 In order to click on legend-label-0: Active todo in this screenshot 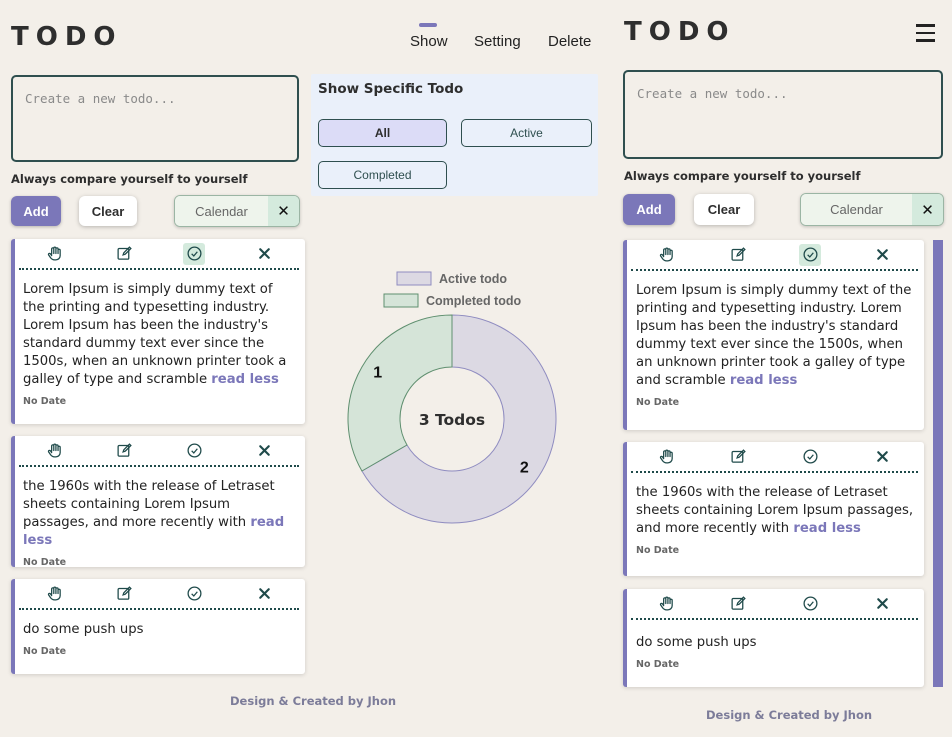, I will do `click(473, 279)`.